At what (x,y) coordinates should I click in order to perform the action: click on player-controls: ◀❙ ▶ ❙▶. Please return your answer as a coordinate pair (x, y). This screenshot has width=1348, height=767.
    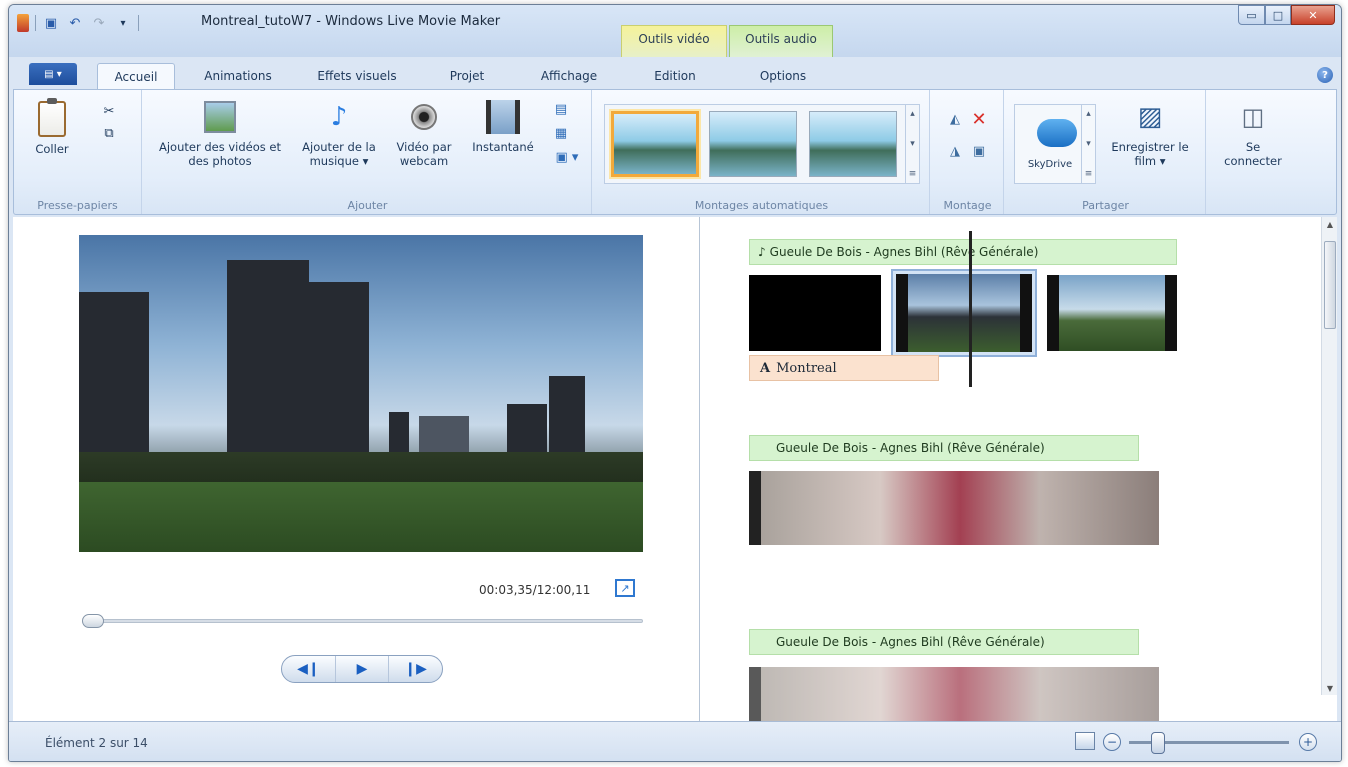
    Looking at the image, I should click on (362, 669).